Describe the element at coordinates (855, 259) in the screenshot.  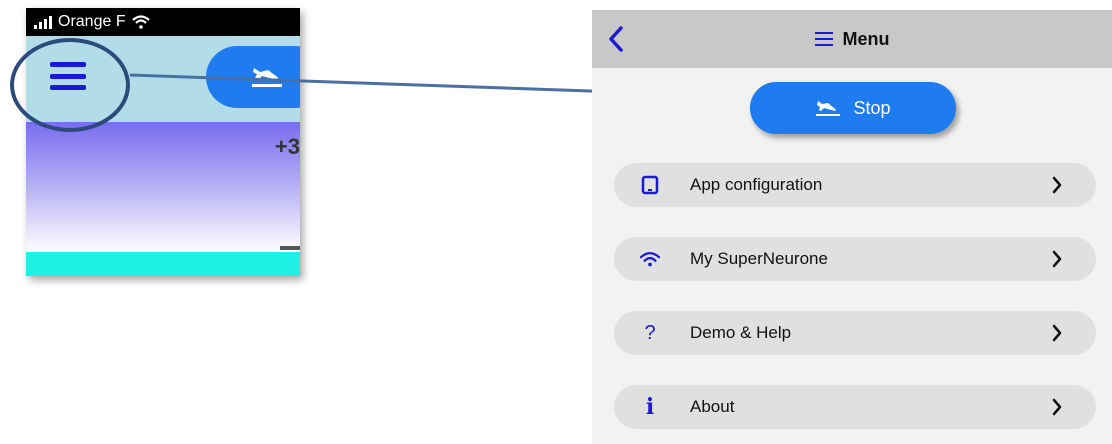
I see `menu-item-my-superneurone: My SuperNeurone` at that location.